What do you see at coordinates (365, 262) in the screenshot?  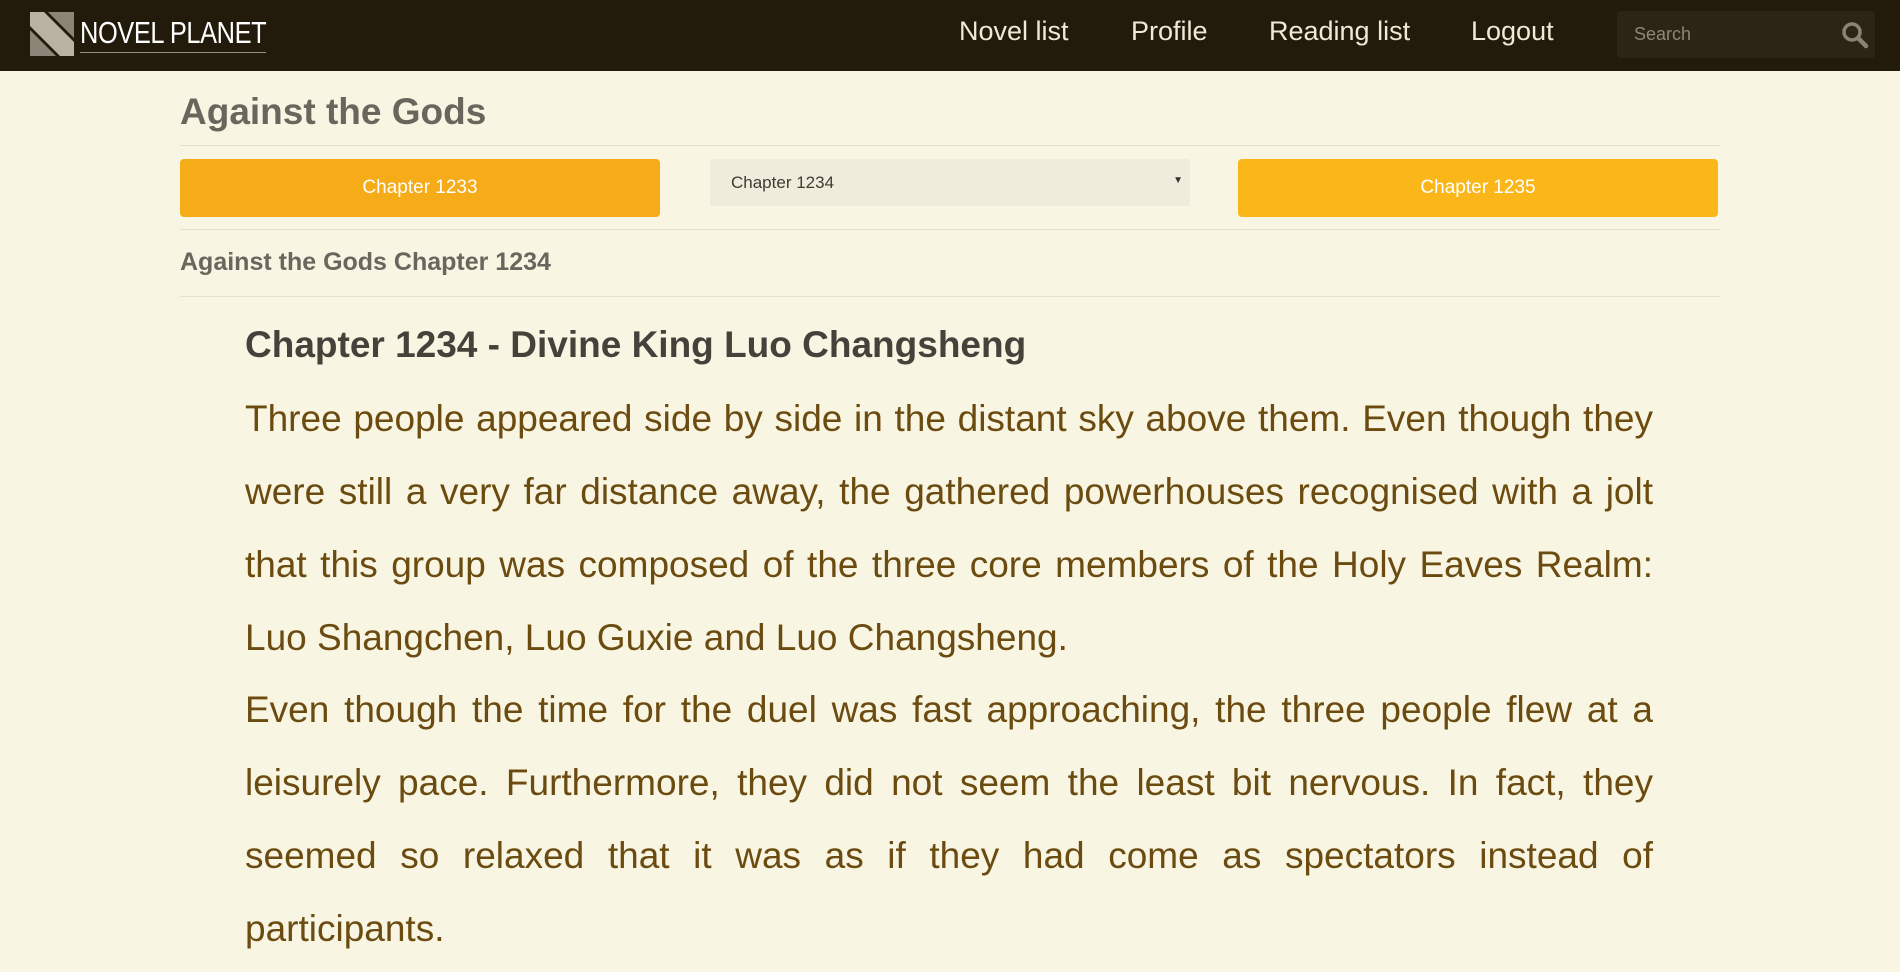 I see `chapter-heading: Against the Gods Chapter 1234` at bounding box center [365, 262].